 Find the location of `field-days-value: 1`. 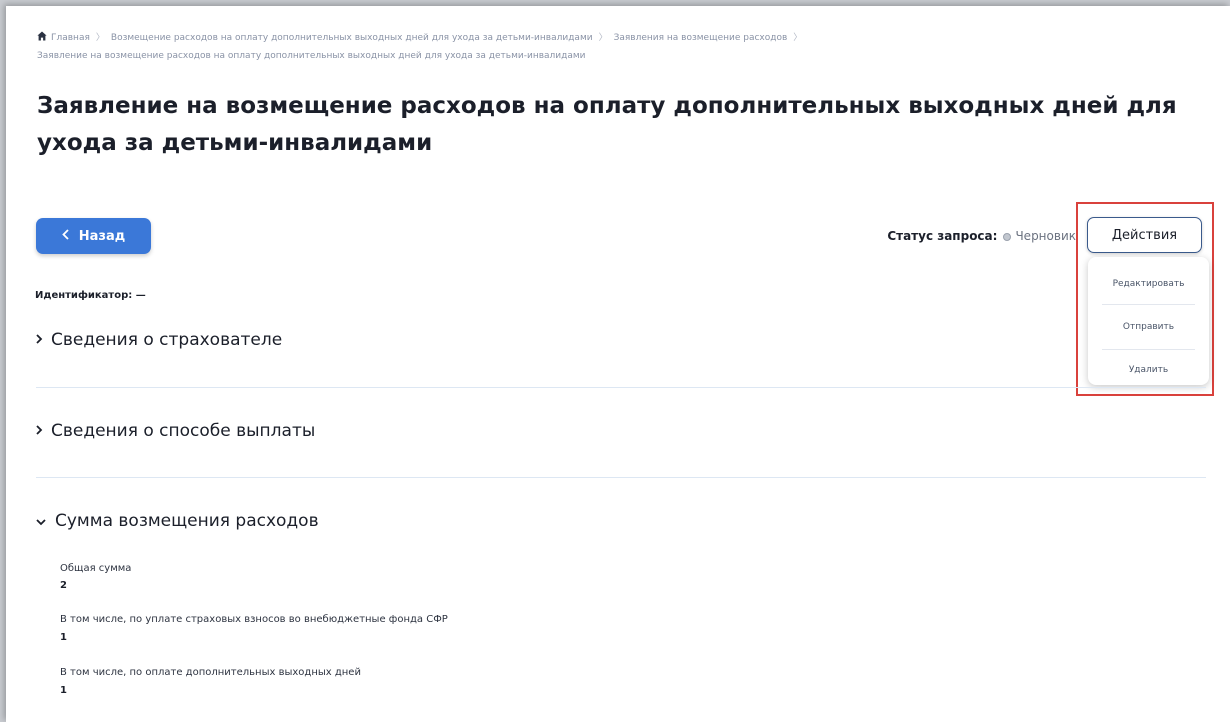

field-days-value: 1 is located at coordinates (63, 690).